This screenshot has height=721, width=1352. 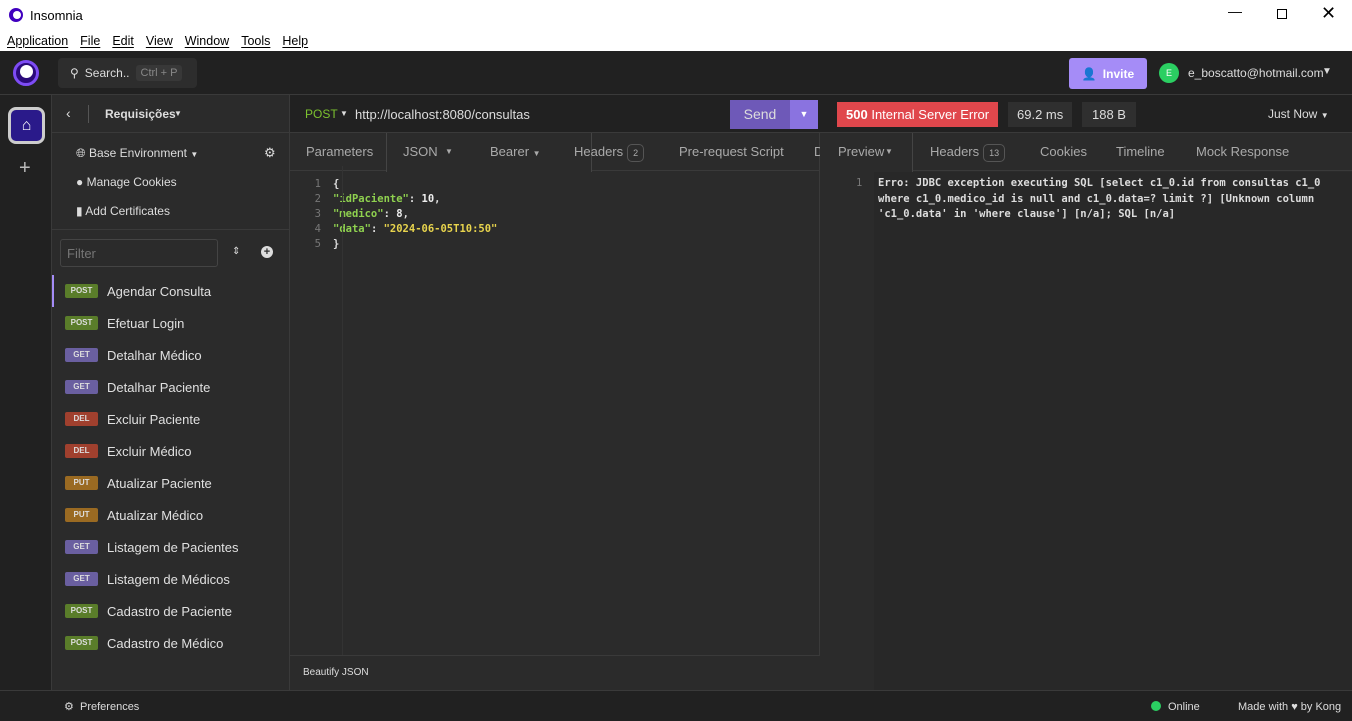 What do you see at coordinates (131, 182) in the screenshot?
I see `manage-cookies-label: Manage Cookies` at bounding box center [131, 182].